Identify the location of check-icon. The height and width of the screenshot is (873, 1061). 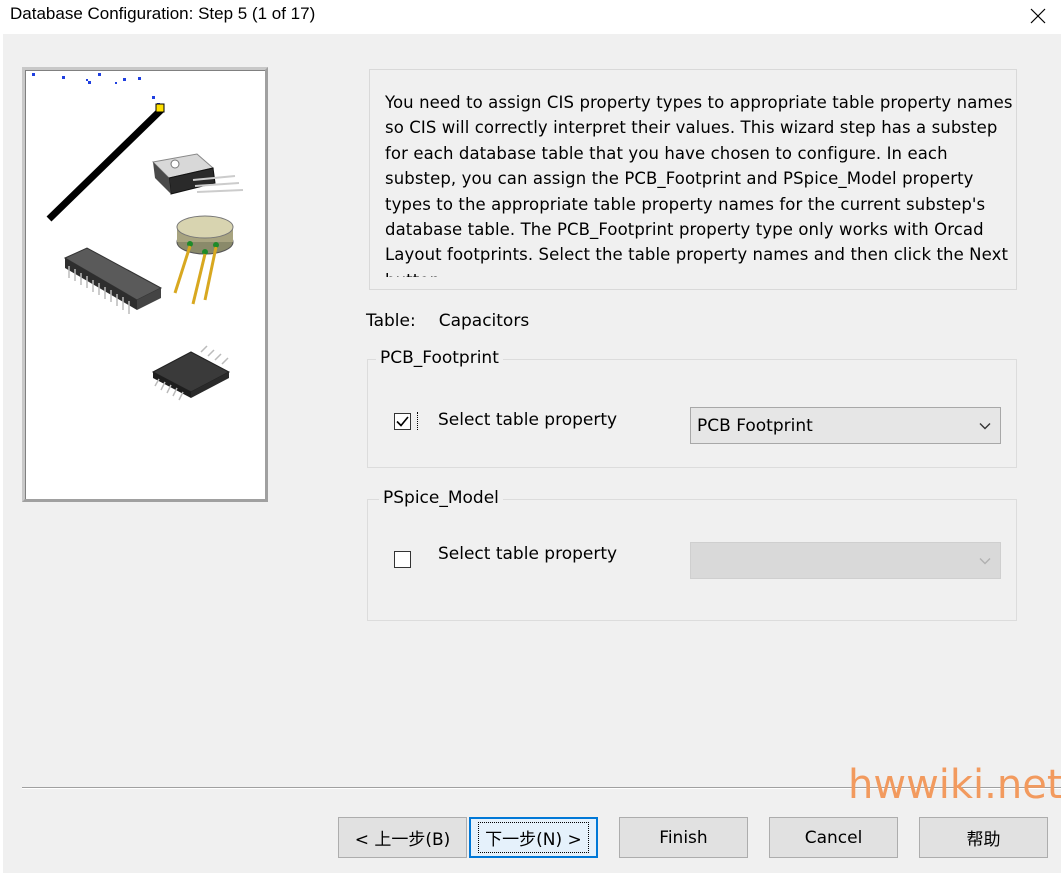
(402, 421).